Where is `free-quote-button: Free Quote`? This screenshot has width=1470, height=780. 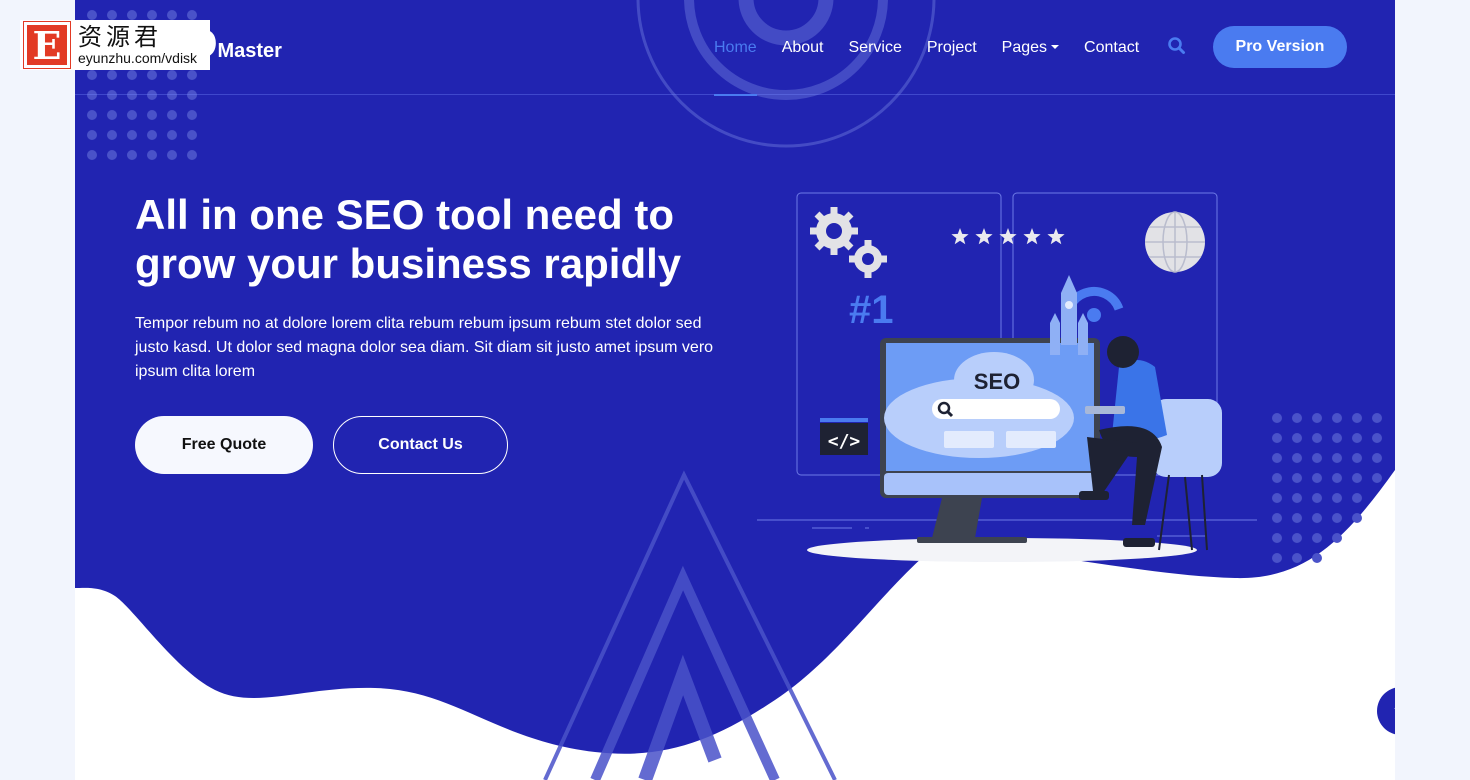
free-quote-button: Free Quote is located at coordinates (224, 445).